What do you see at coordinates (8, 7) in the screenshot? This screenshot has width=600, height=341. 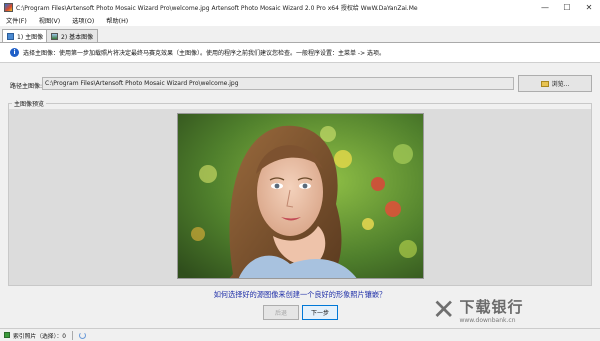 I see `app-icon` at bounding box center [8, 7].